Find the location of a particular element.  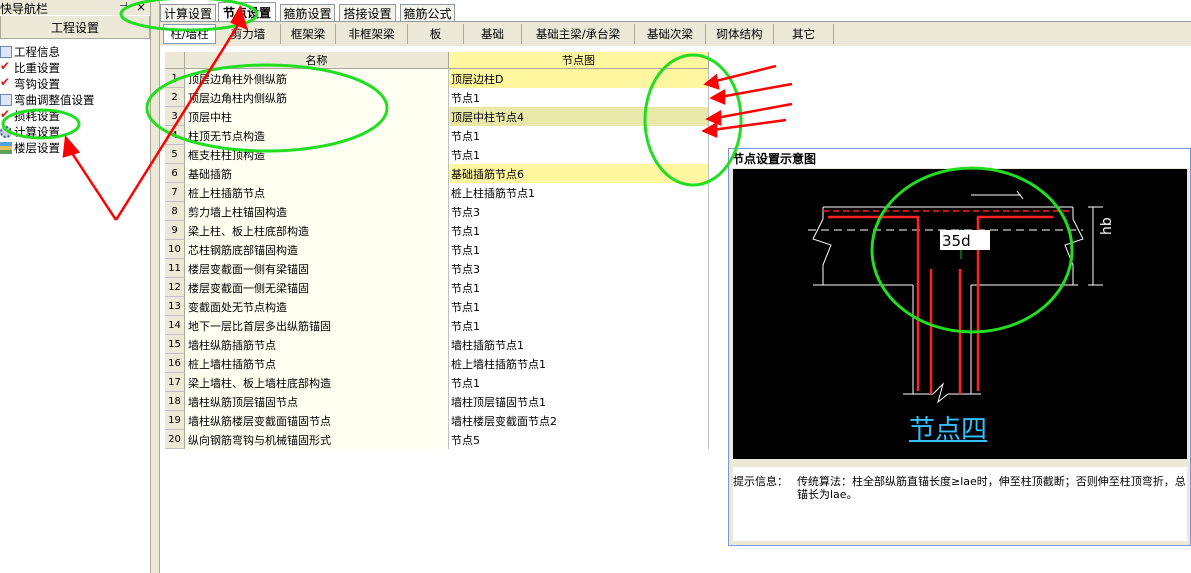

tree-item-label: 工程信息 is located at coordinates (37, 52).